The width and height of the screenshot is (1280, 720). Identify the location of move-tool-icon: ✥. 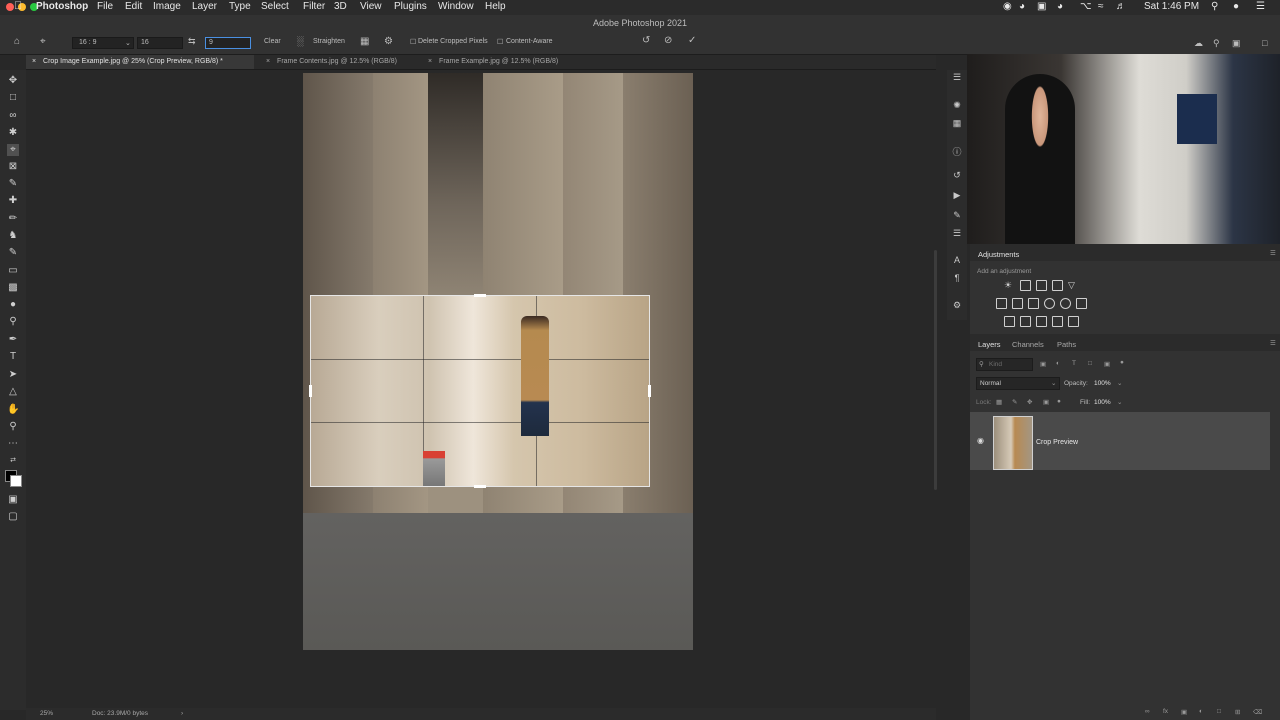
(13, 81).